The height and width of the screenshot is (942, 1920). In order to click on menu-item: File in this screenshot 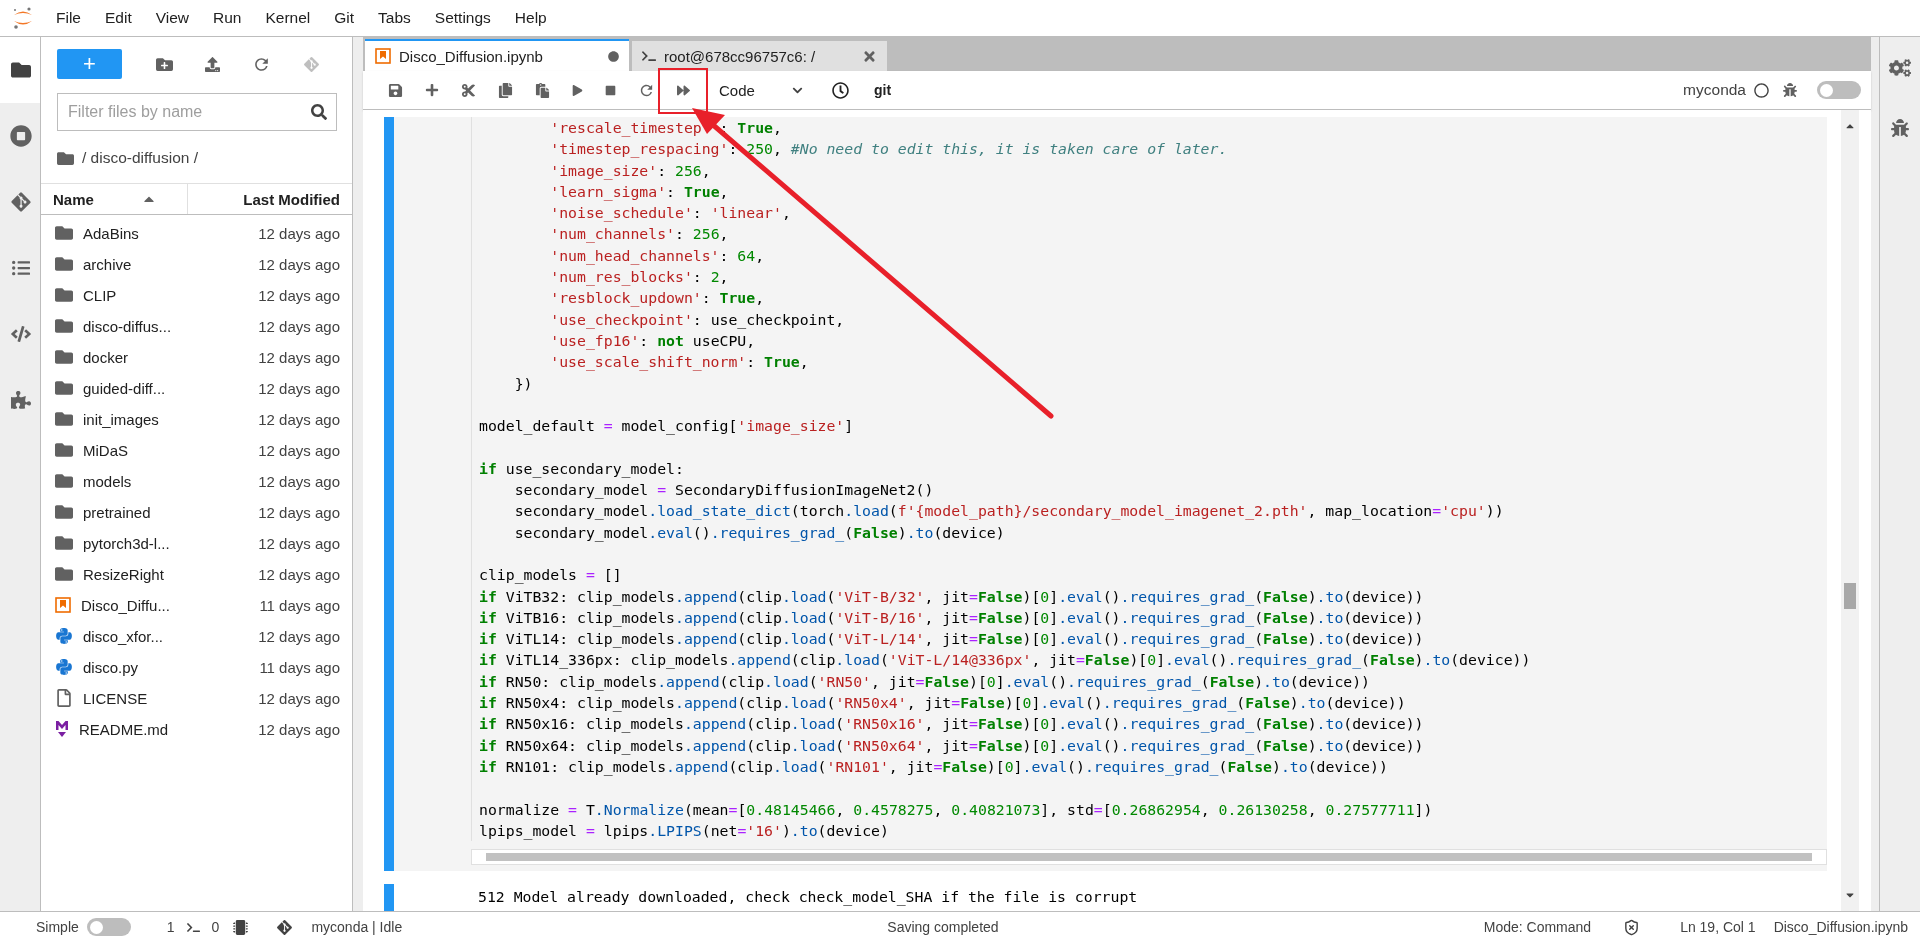, I will do `click(68, 18)`.